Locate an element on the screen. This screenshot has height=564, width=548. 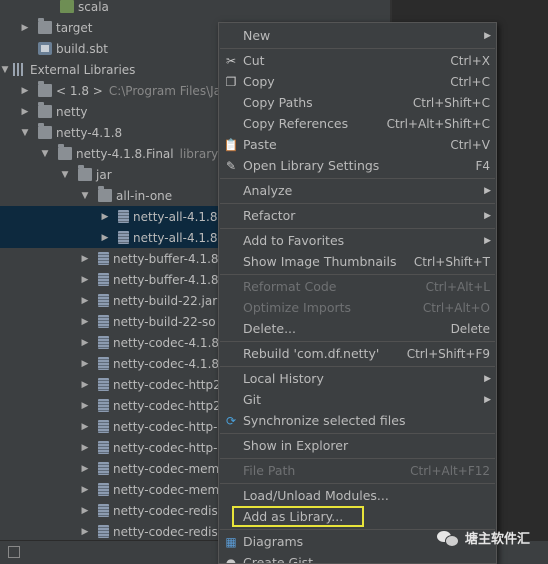
menu-item-git: Git ▶ is located at coordinates (357, 399).